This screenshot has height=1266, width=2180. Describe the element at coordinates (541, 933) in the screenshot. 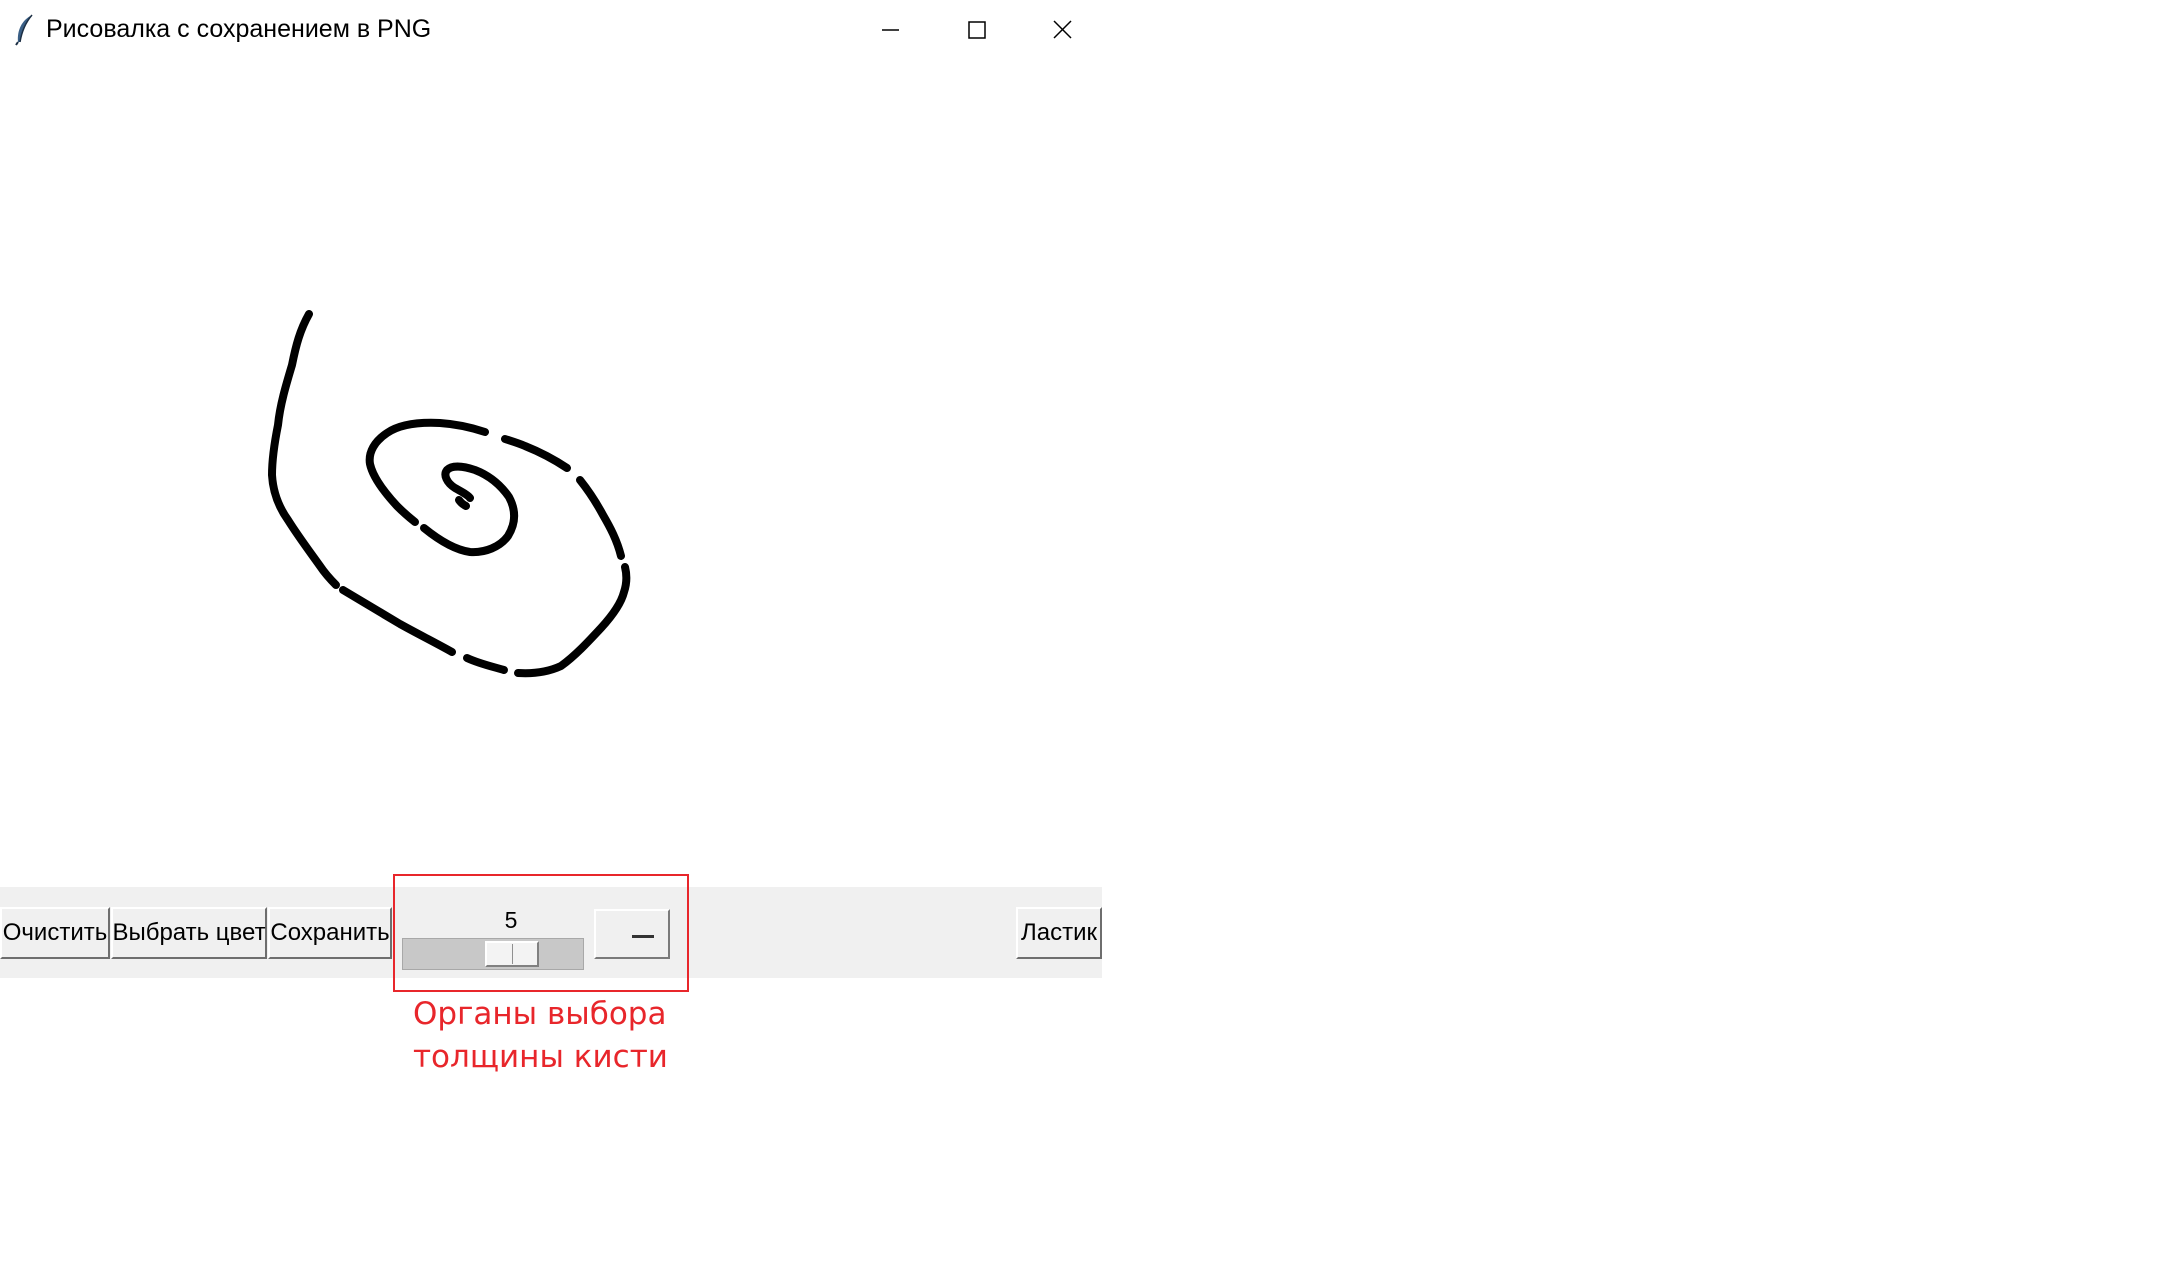

I see `brush-size-highlight-frame` at that location.